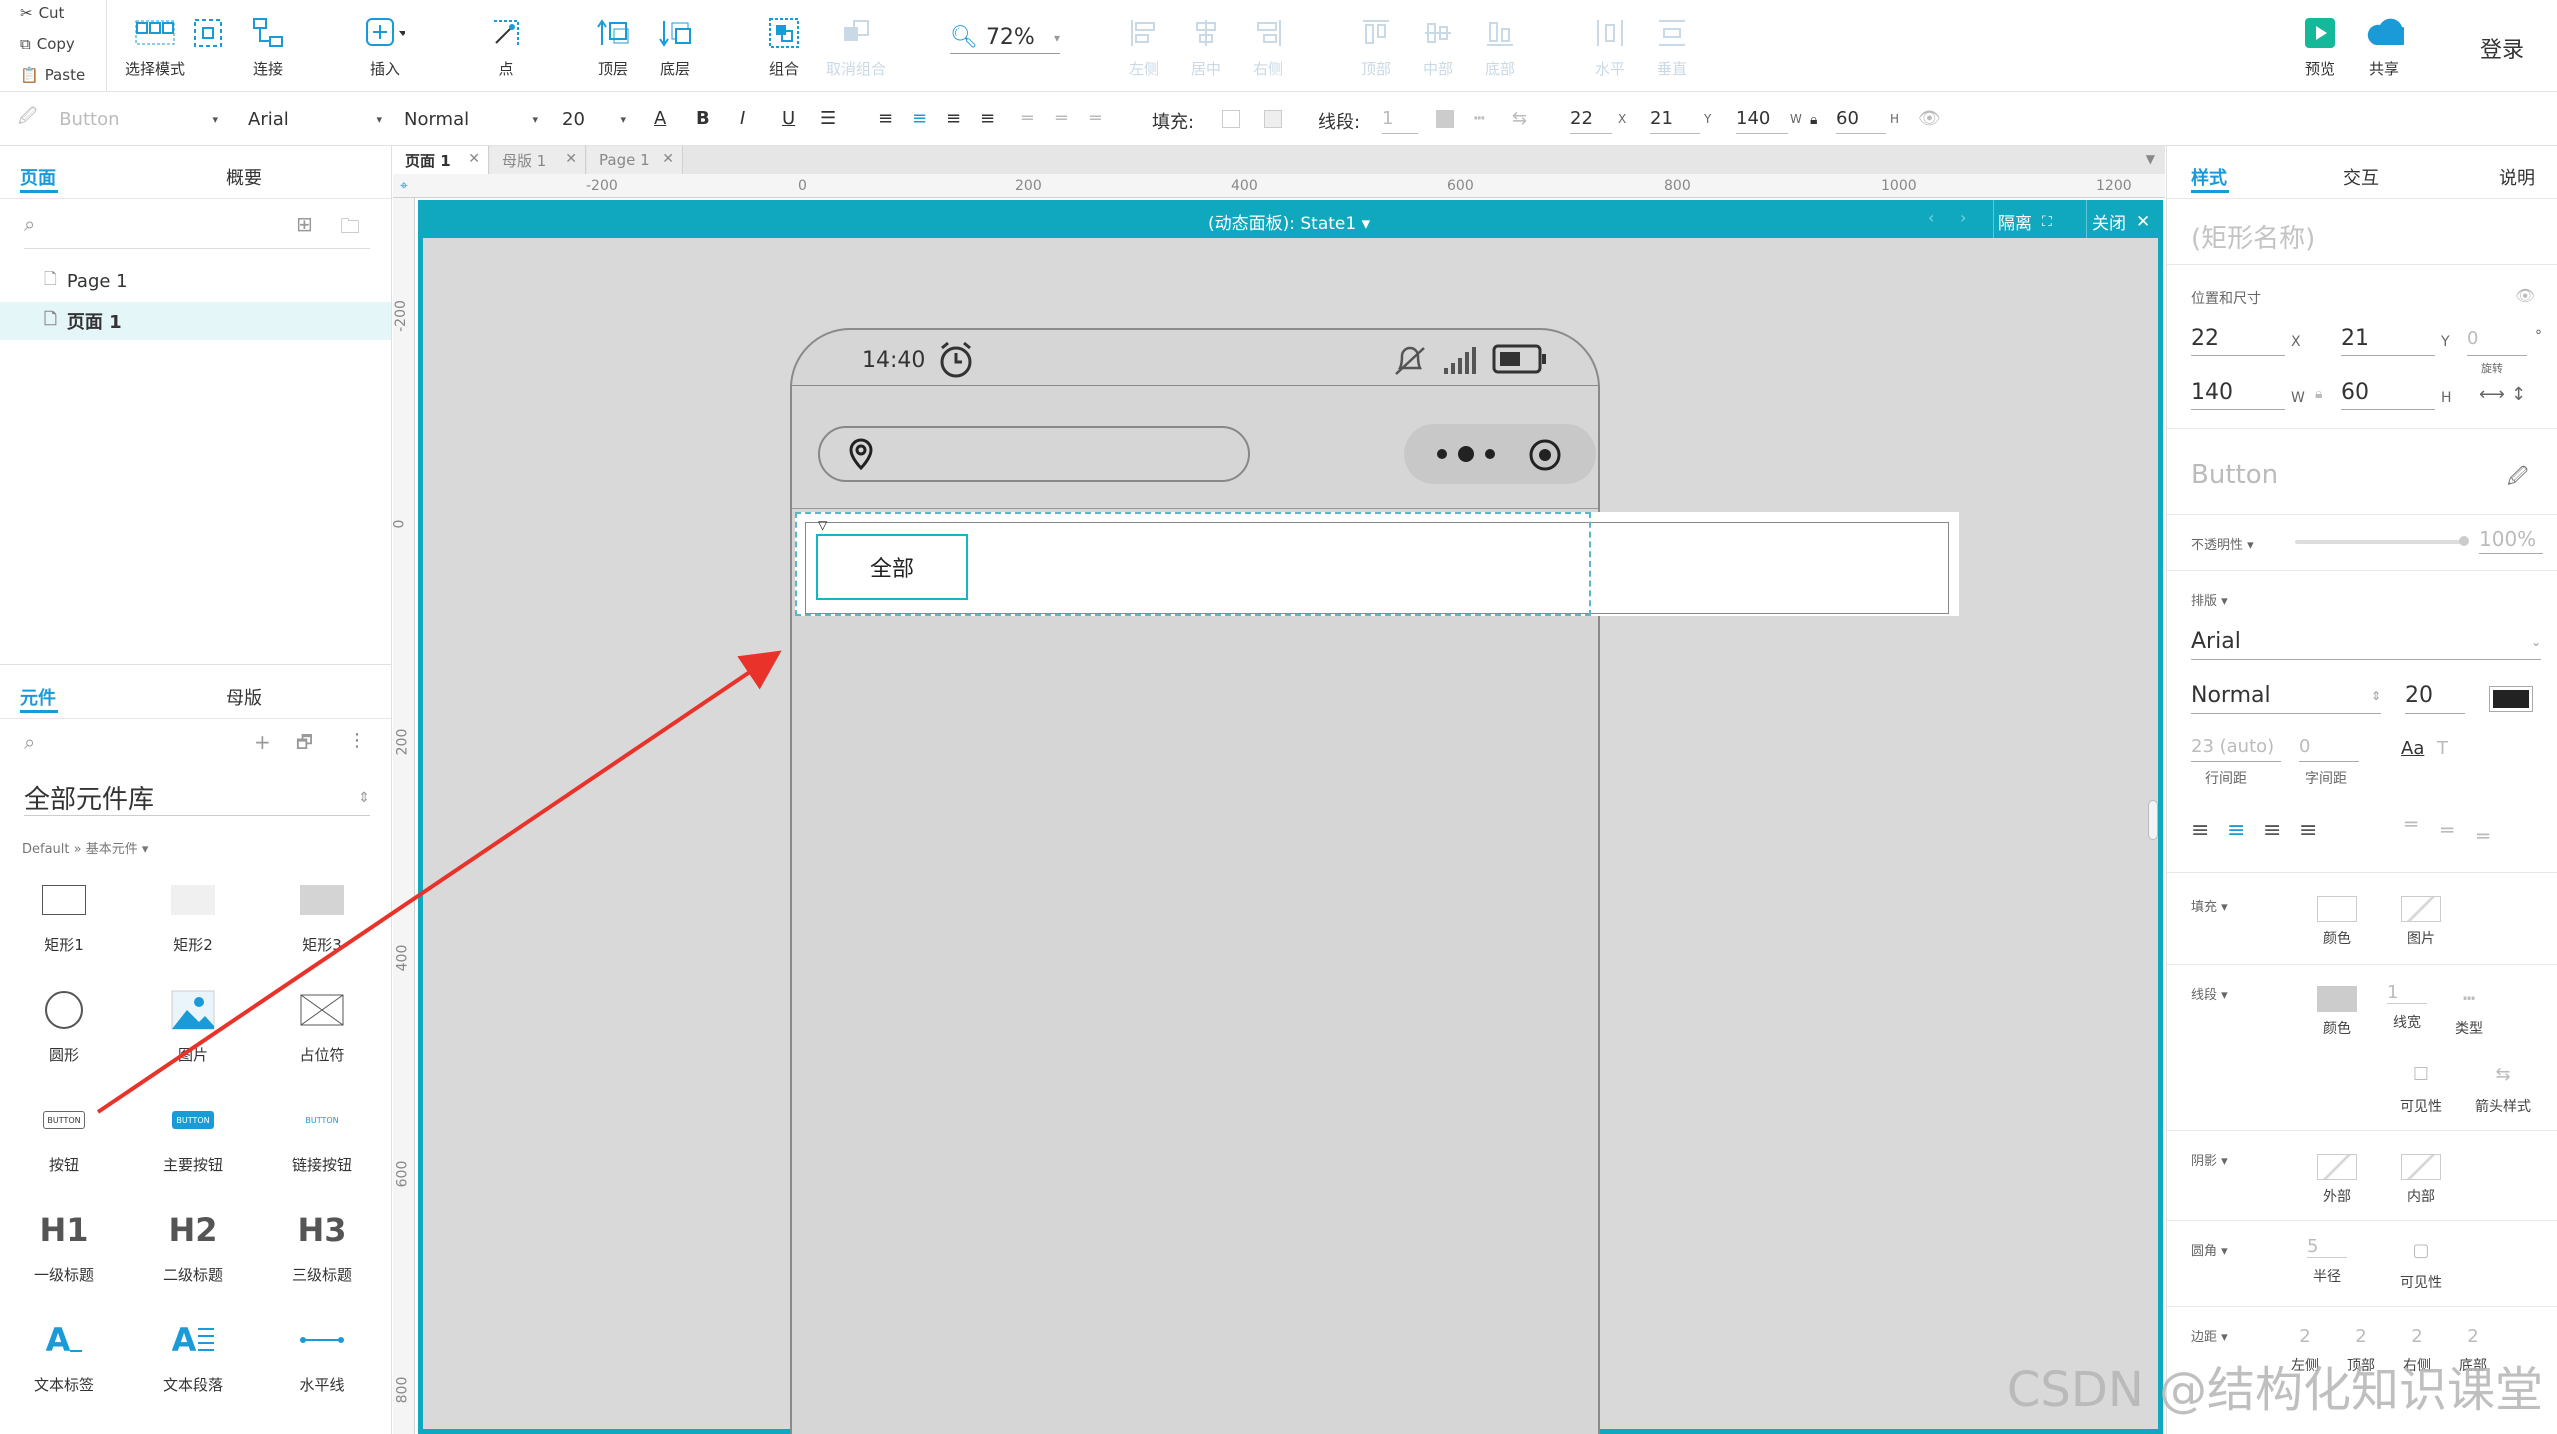  What do you see at coordinates (1231, 119) in the screenshot?
I see `fill-color-swatch` at bounding box center [1231, 119].